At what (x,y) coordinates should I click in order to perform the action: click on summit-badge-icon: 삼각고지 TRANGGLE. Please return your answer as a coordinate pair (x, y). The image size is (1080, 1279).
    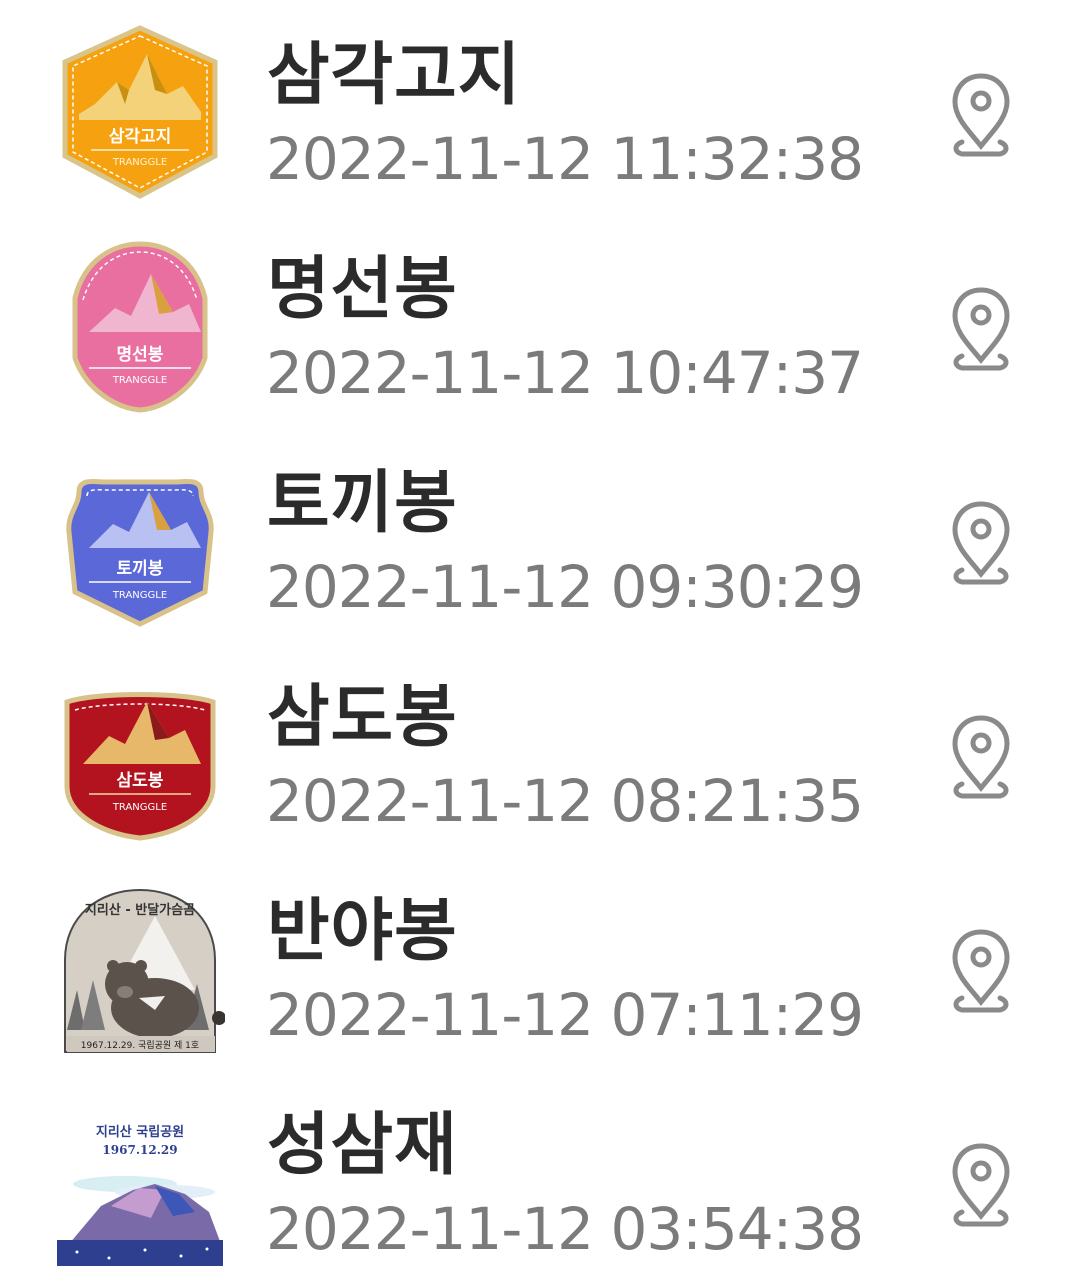
    Looking at the image, I should click on (140, 112).